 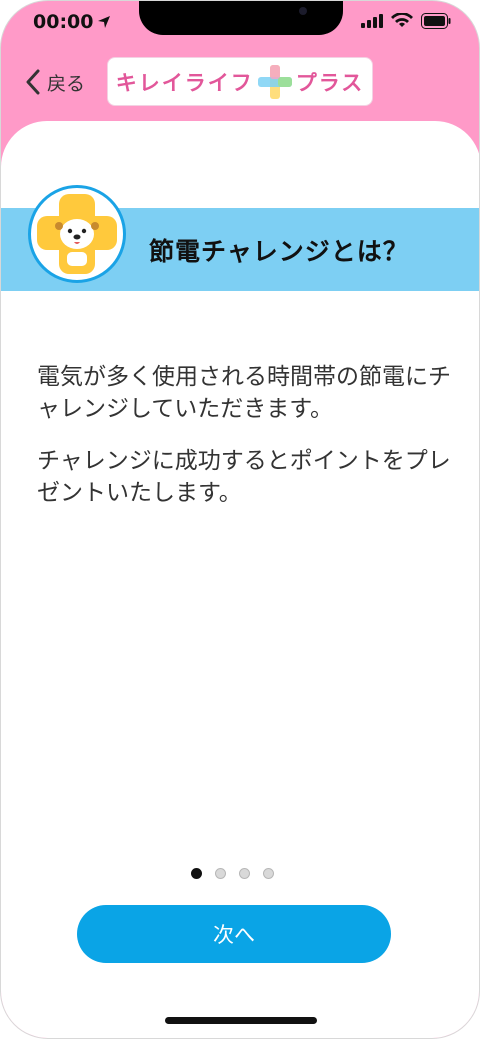 I want to click on page-title: 節電チャレンジとは？, so click(x=279, y=251).